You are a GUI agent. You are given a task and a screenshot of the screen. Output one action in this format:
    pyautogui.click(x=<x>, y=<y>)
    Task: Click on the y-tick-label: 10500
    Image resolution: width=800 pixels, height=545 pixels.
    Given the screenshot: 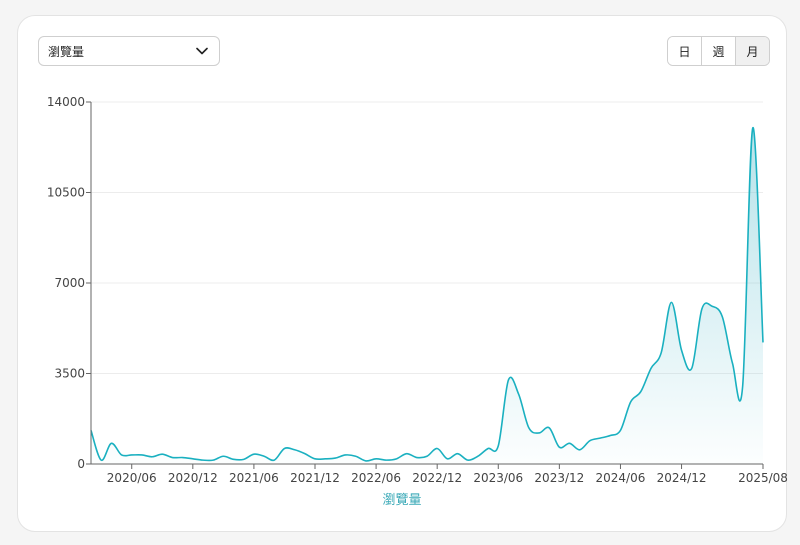 What is the action you would take?
    pyautogui.click(x=66, y=193)
    